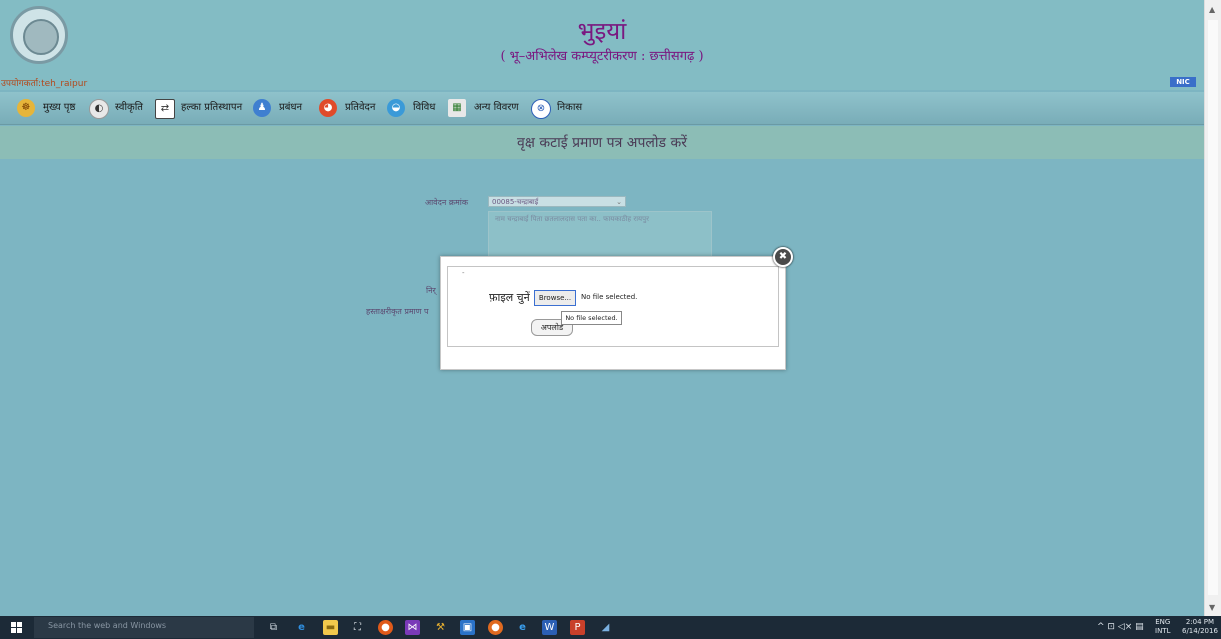 This screenshot has width=1221, height=639. What do you see at coordinates (99, 109) in the screenshot?
I see `approval-icon: ◐` at bounding box center [99, 109].